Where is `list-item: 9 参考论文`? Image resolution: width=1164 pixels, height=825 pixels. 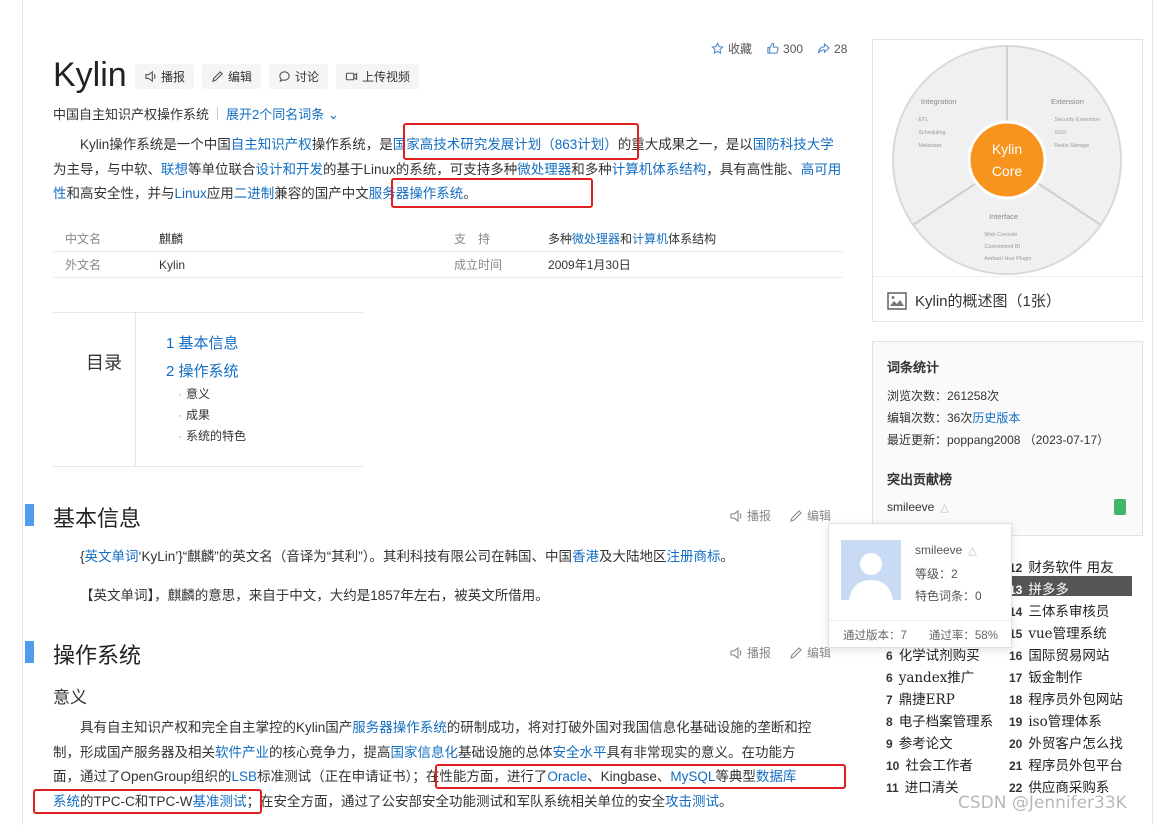 list-item: 9 参考论文 is located at coordinates (919, 742).